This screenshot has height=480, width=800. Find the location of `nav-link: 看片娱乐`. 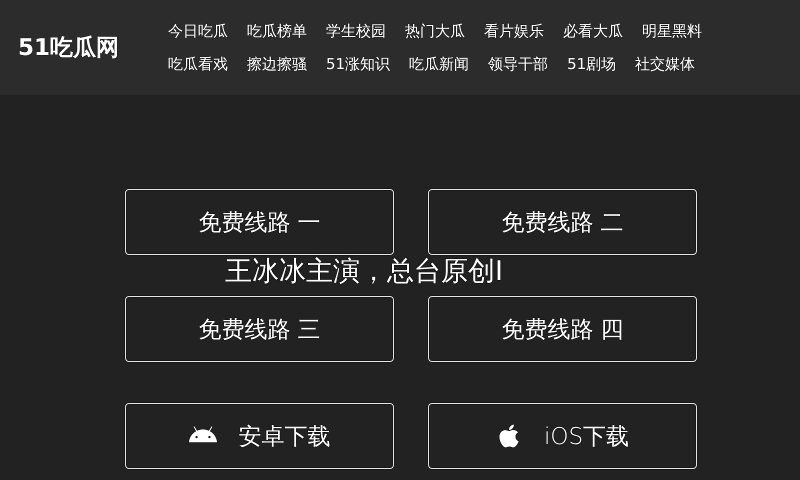

nav-link: 看片娱乐 is located at coordinates (514, 31).